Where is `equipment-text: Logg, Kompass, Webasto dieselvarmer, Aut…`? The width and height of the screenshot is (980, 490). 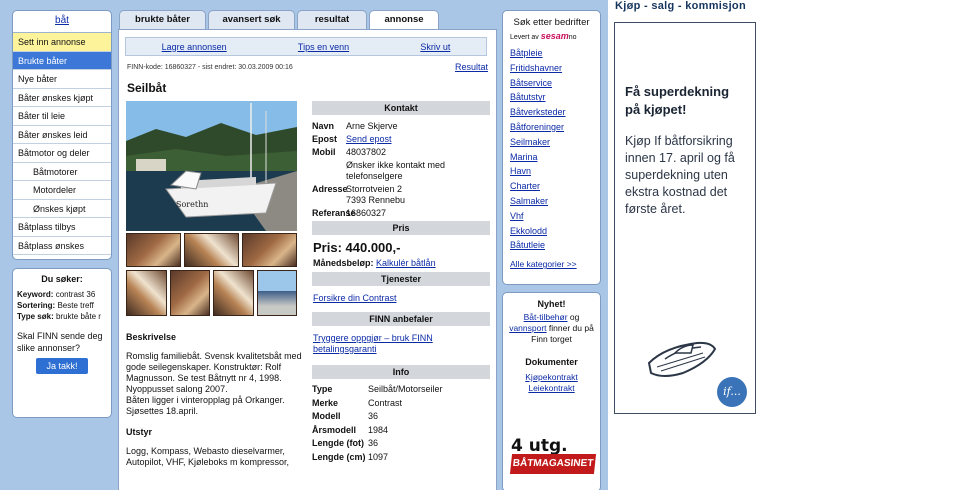 equipment-text: Logg, Kompass, Webasto dieselvarmer, Aut… is located at coordinates (208, 456).